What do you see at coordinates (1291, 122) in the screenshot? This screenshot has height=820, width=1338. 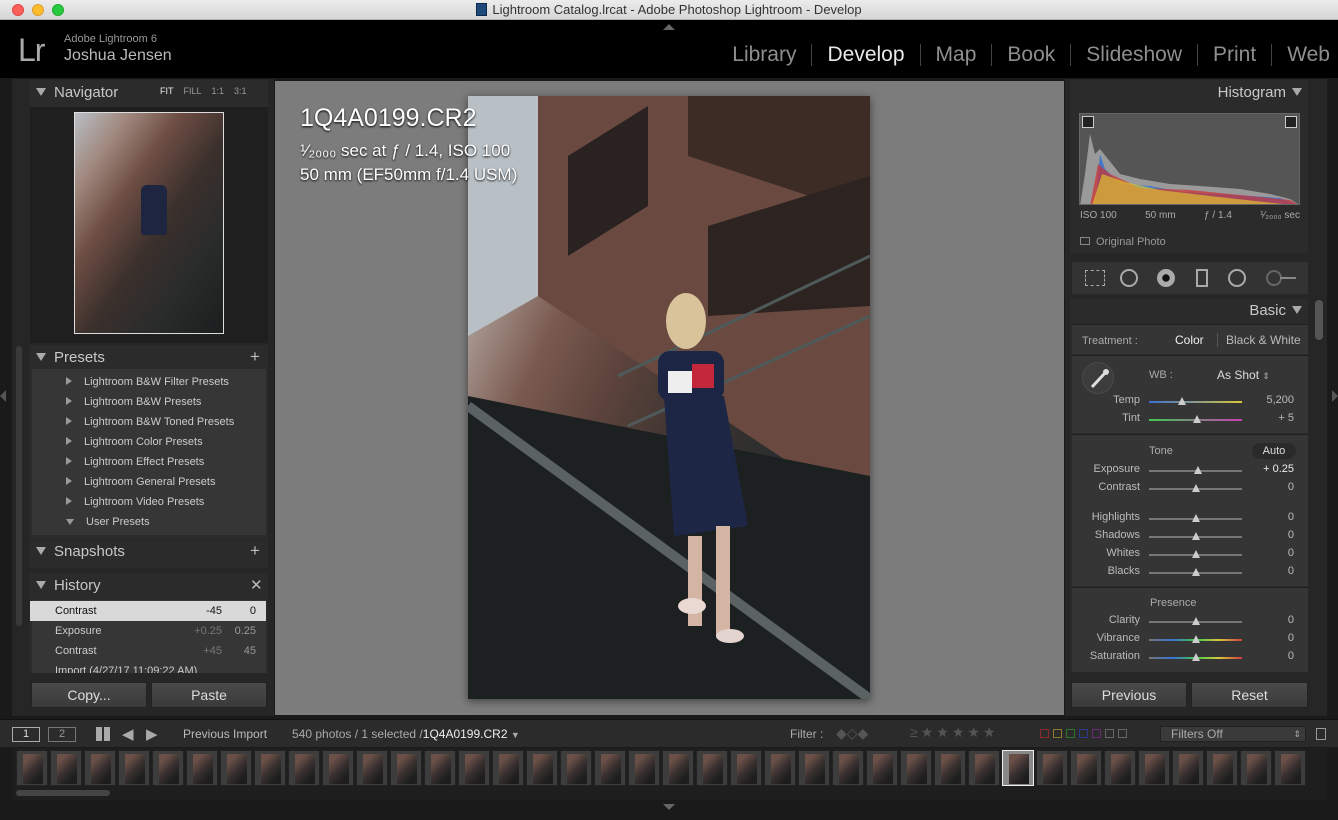 I see `highlight-clipping-toggle` at bounding box center [1291, 122].